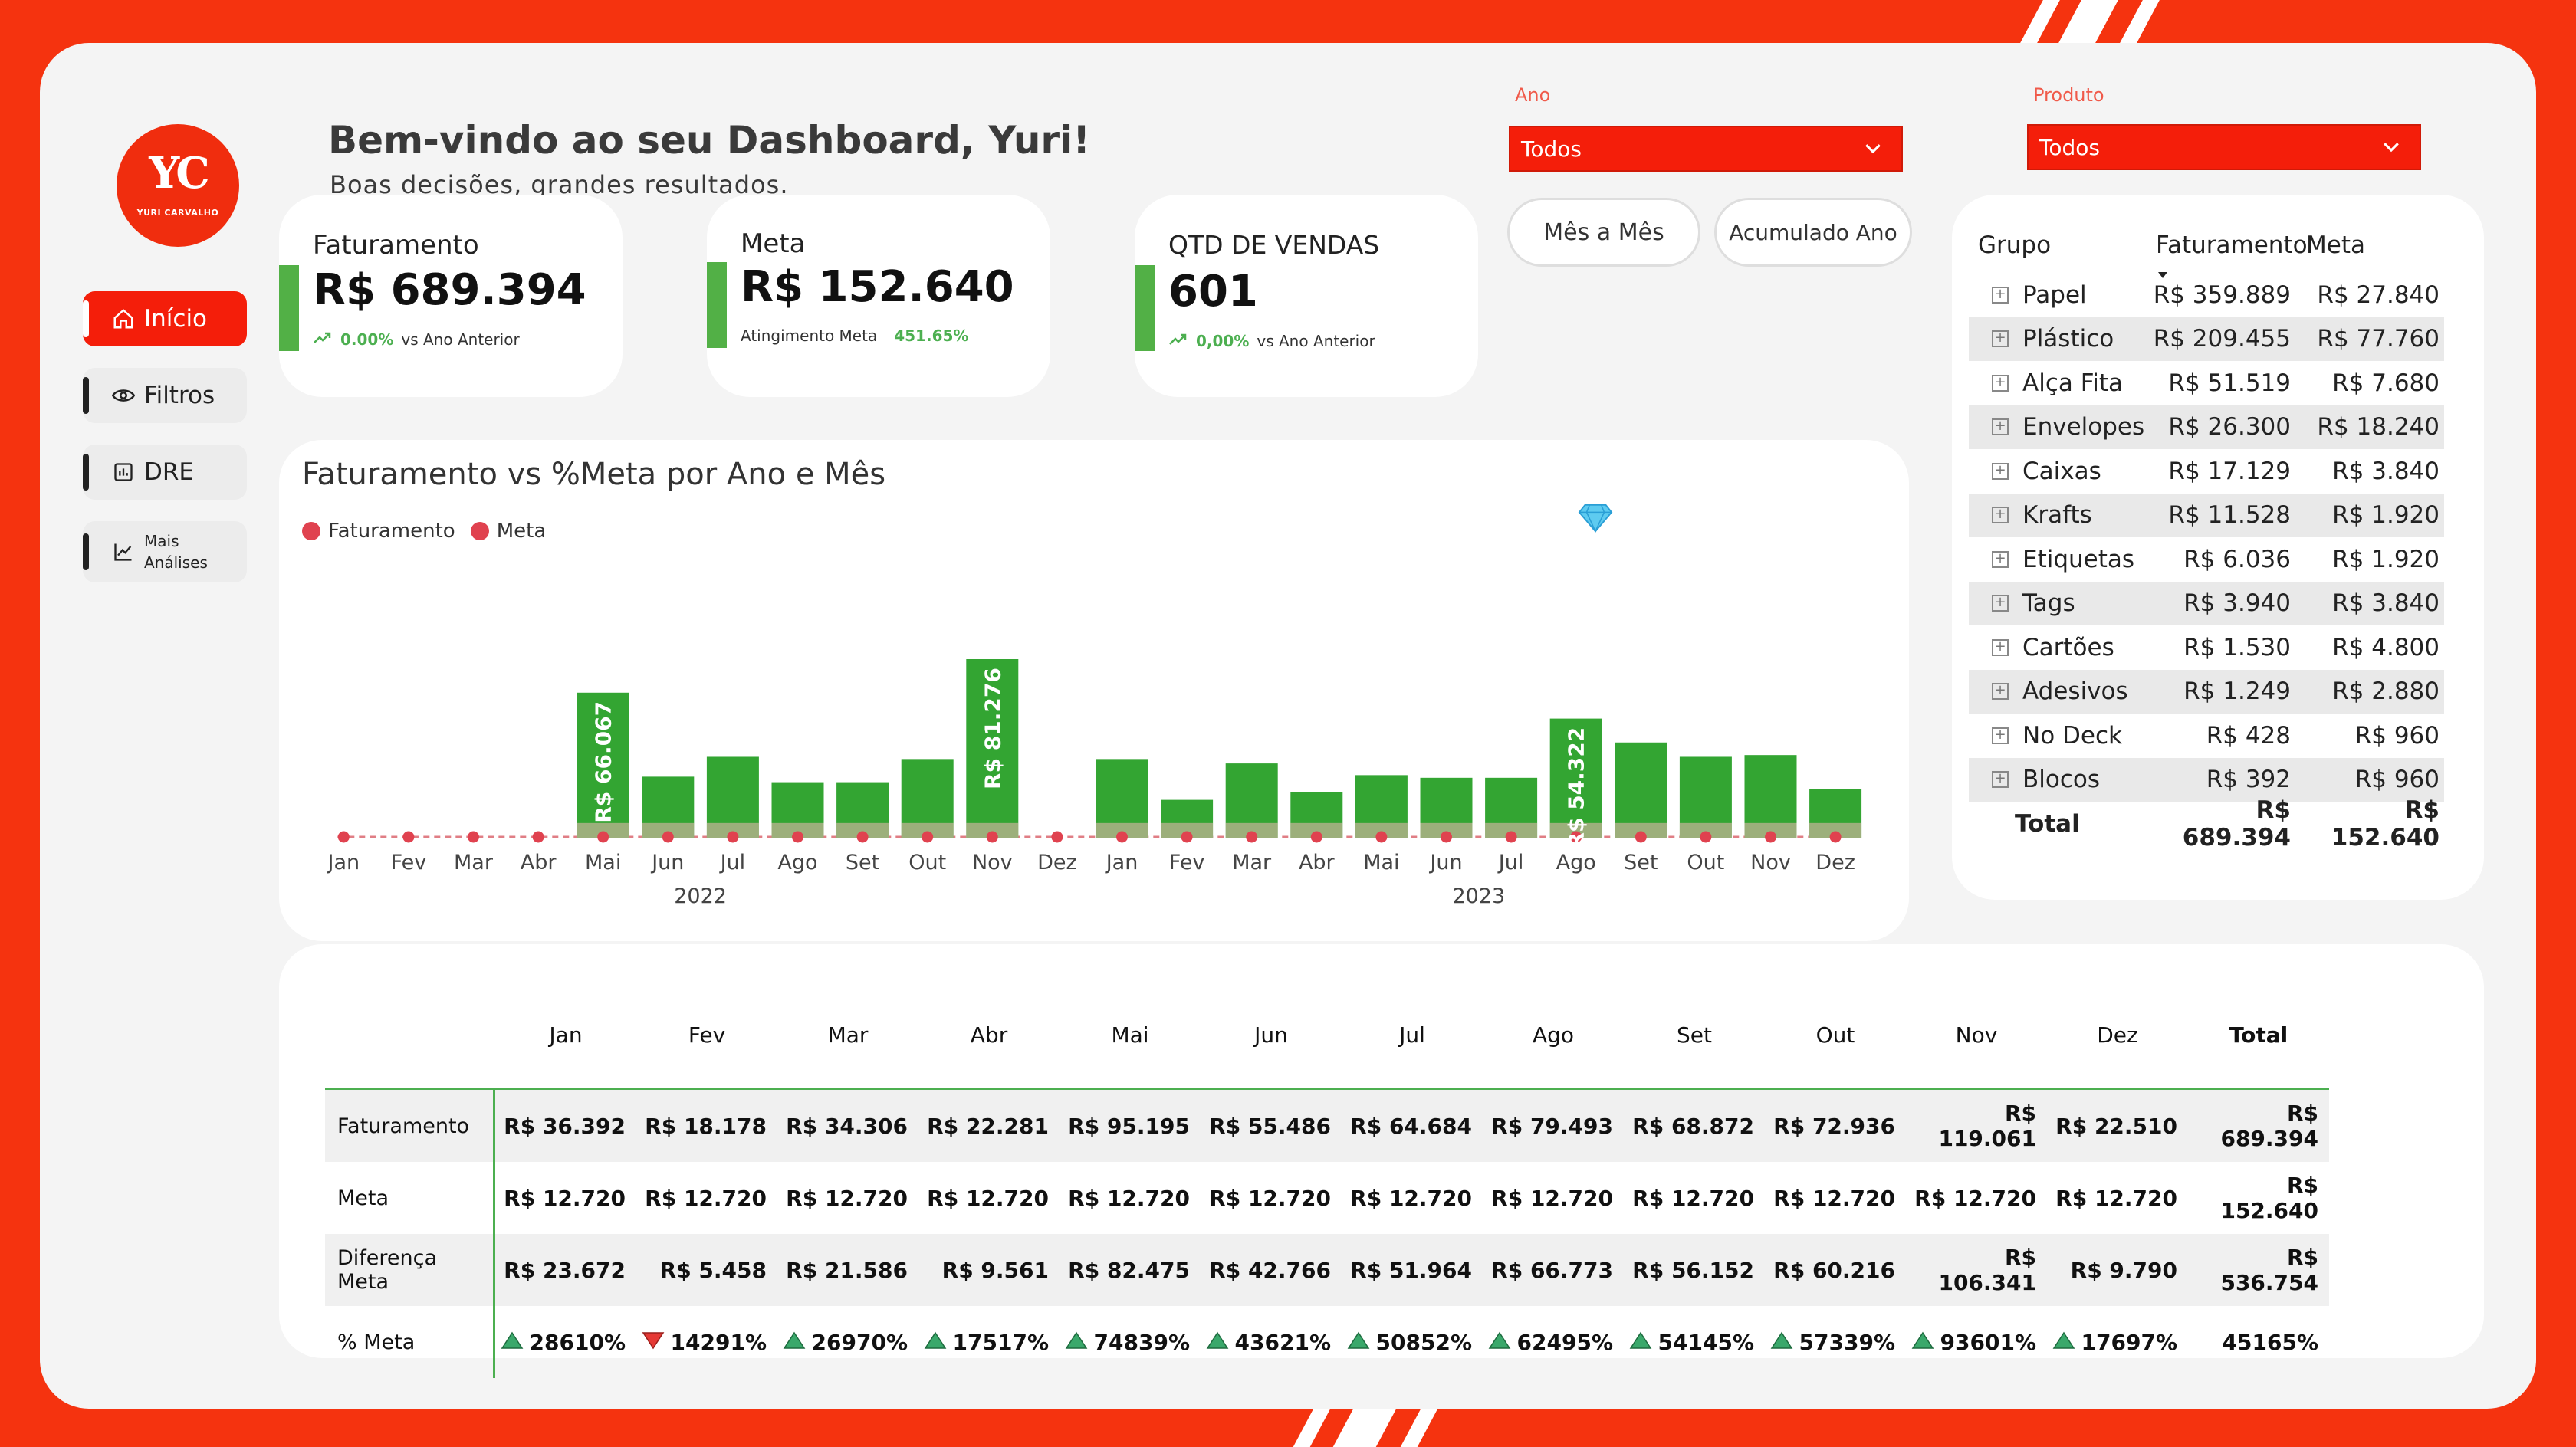  I want to click on cell-value: 14291%, so click(718, 1342).